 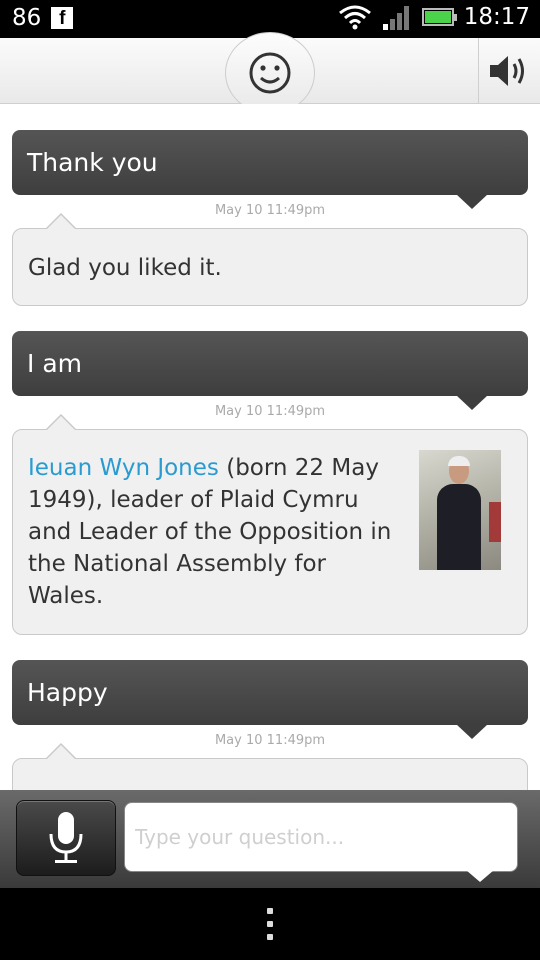 I want to click on user-message: Happy, so click(x=270, y=699).